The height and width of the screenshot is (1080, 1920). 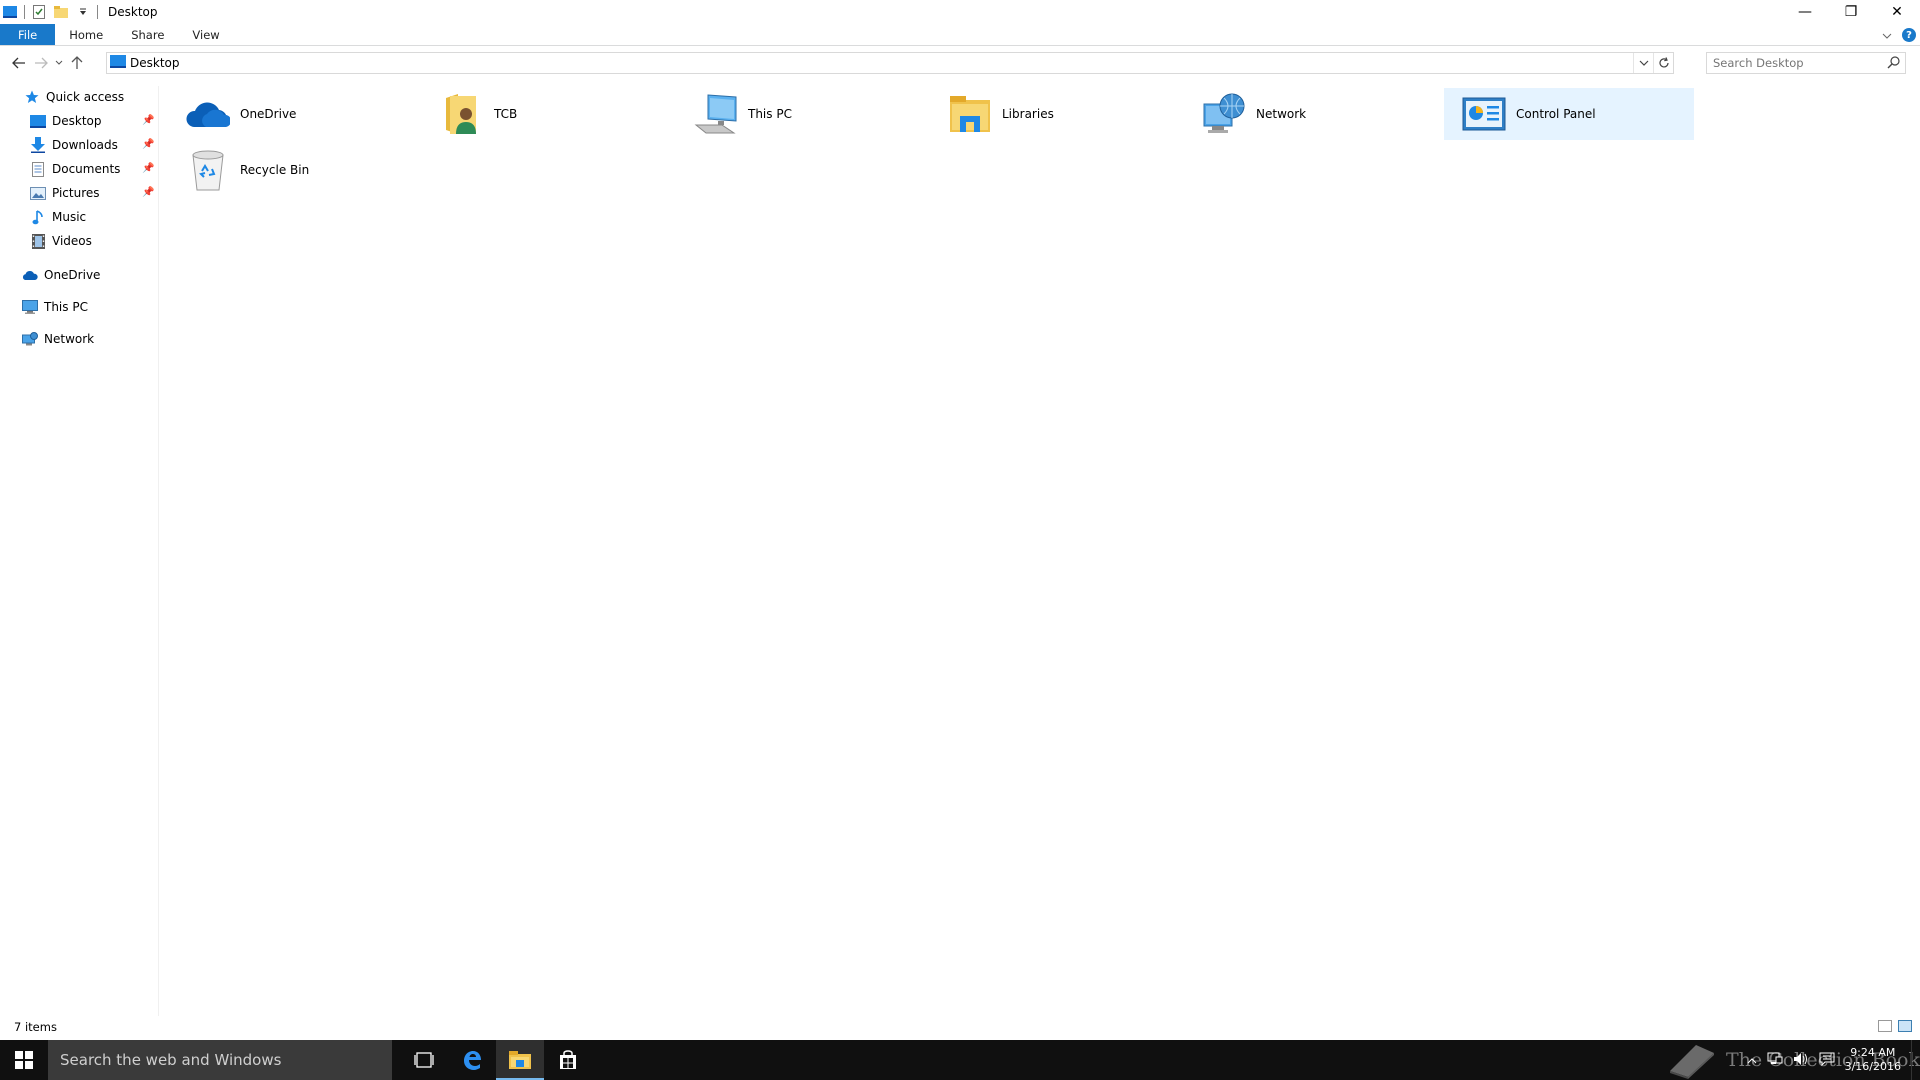 What do you see at coordinates (1899, 35) in the screenshot?
I see `ribbon-right-controls: ?` at bounding box center [1899, 35].